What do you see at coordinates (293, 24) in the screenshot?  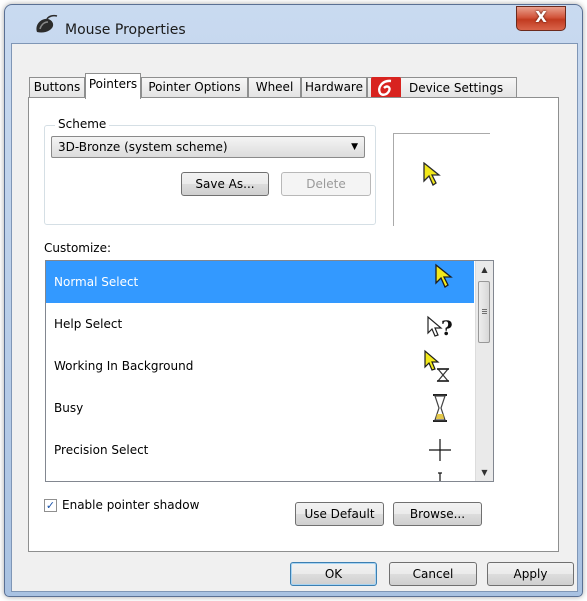 I see `title-bar: Mouse Properties X` at bounding box center [293, 24].